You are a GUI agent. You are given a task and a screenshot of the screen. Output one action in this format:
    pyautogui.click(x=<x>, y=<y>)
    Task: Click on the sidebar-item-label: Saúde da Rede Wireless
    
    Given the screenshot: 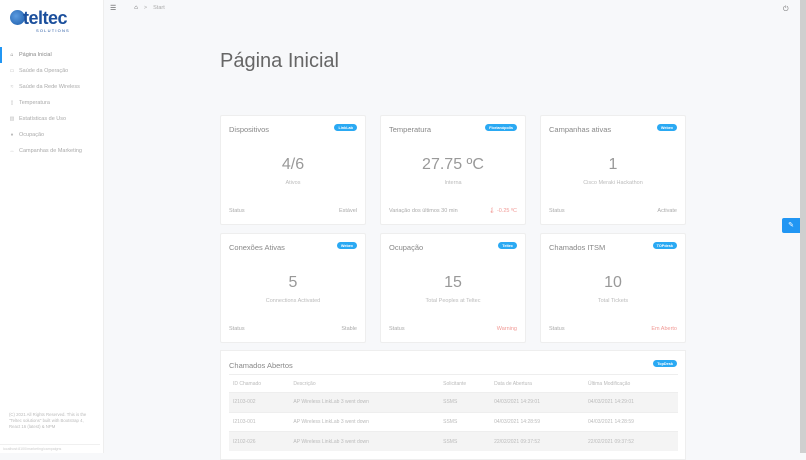 What is the action you would take?
    pyautogui.click(x=49, y=87)
    